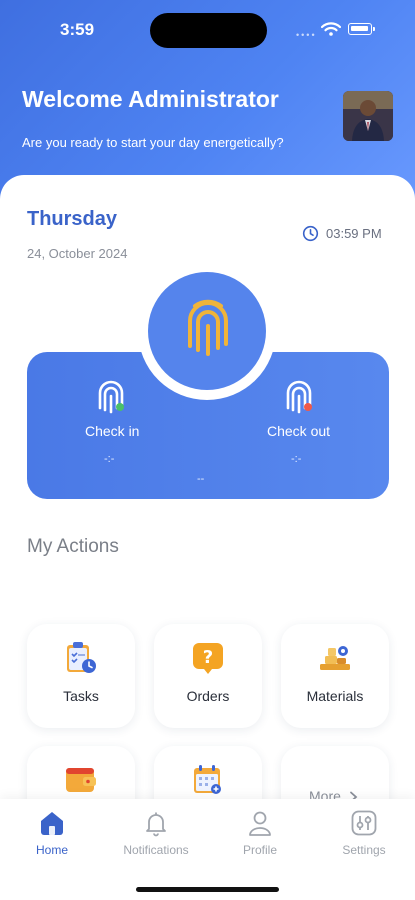 The height and width of the screenshot is (900, 415). What do you see at coordinates (81, 657) in the screenshot?
I see `tasks-icon` at bounding box center [81, 657].